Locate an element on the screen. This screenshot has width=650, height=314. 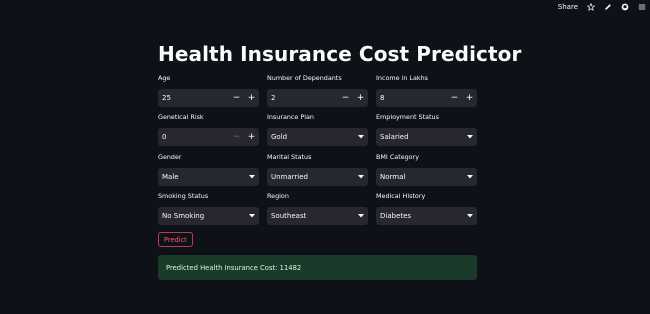
genetical-risk-field: Genetical Risk 0 − + is located at coordinates (208, 129).